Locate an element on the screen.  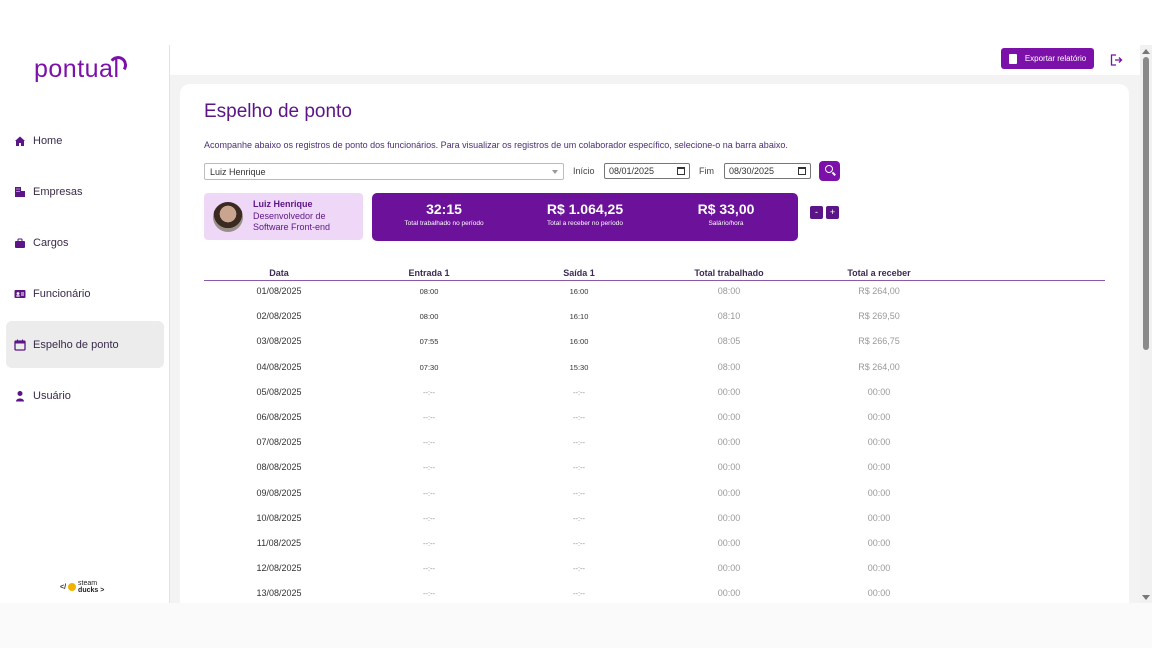
start-date-value: 08/01/2025 is located at coordinates (632, 171).